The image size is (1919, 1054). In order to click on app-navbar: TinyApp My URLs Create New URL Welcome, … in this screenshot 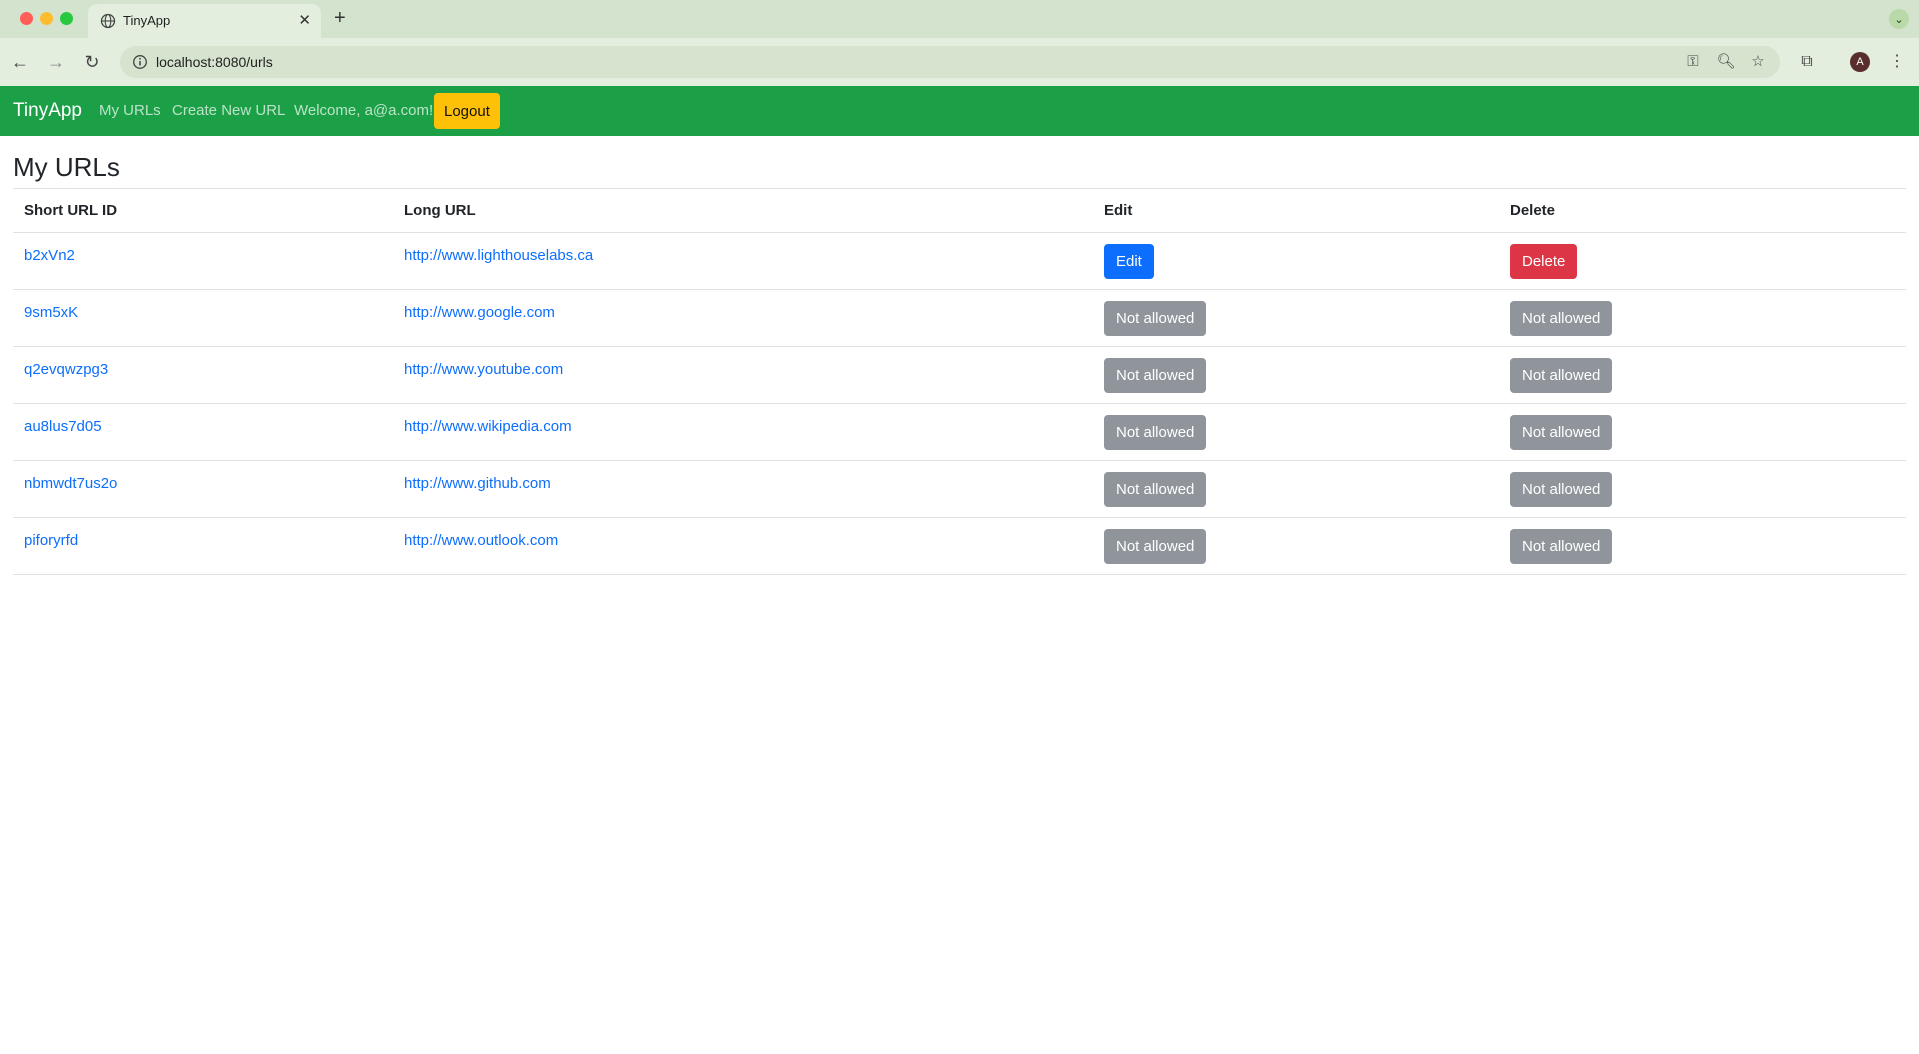, I will do `click(959, 111)`.